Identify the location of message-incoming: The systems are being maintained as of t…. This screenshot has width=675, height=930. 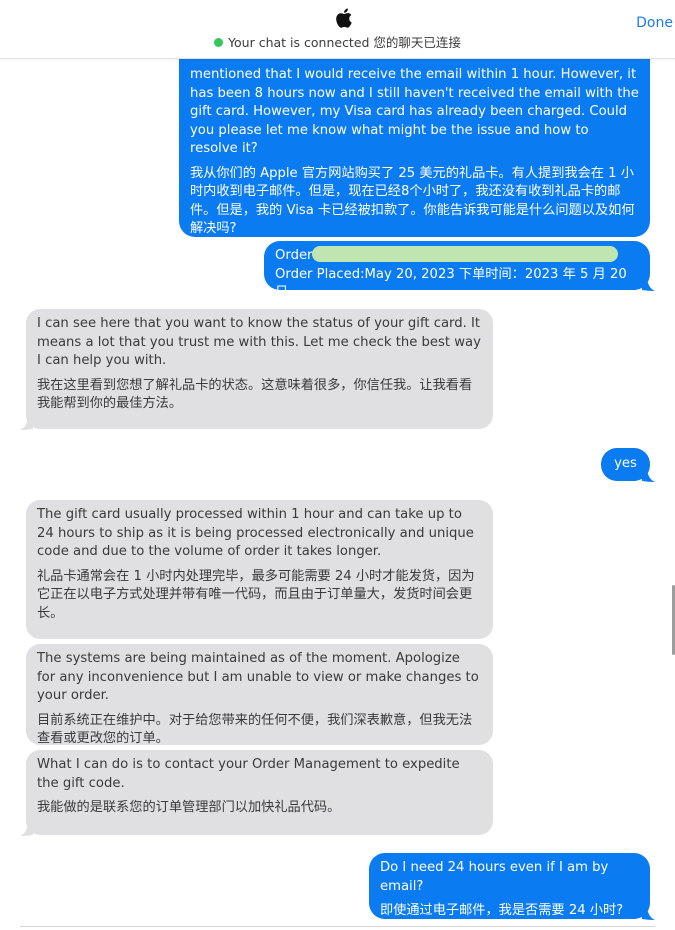
(259, 695).